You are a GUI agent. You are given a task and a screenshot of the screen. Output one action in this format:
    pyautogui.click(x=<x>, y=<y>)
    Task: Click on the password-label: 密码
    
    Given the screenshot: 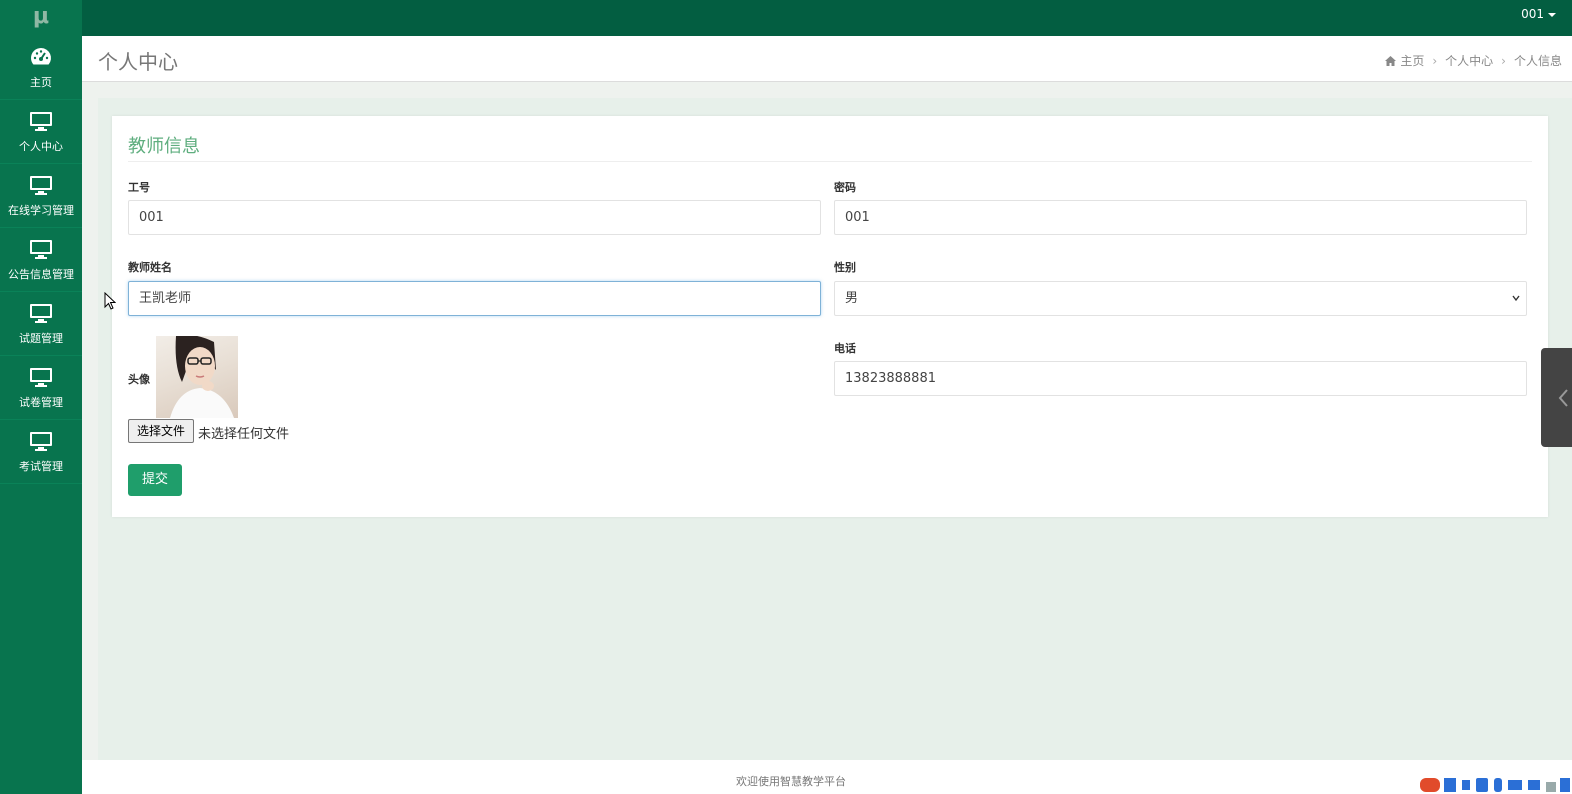 What is the action you would take?
    pyautogui.click(x=845, y=187)
    